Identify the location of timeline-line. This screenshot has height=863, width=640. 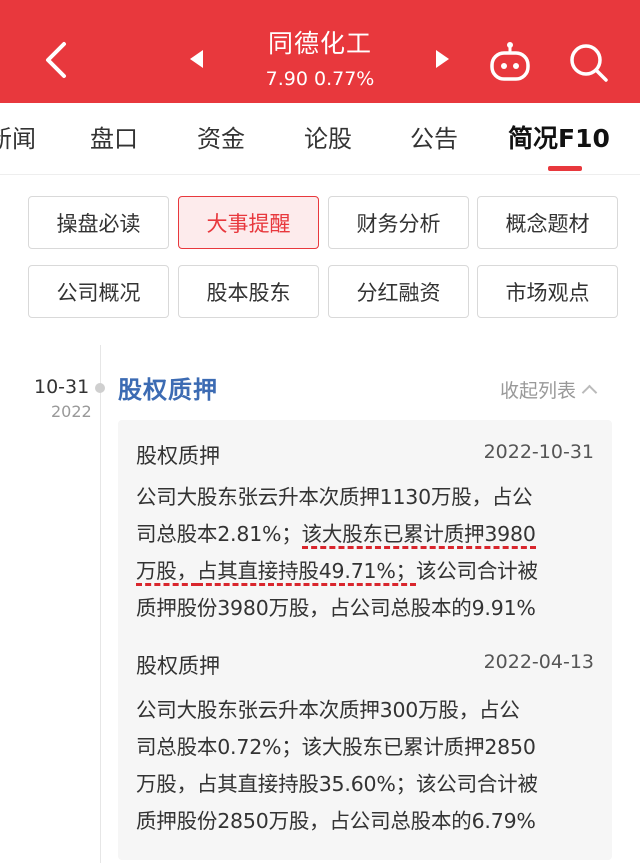
(100, 604).